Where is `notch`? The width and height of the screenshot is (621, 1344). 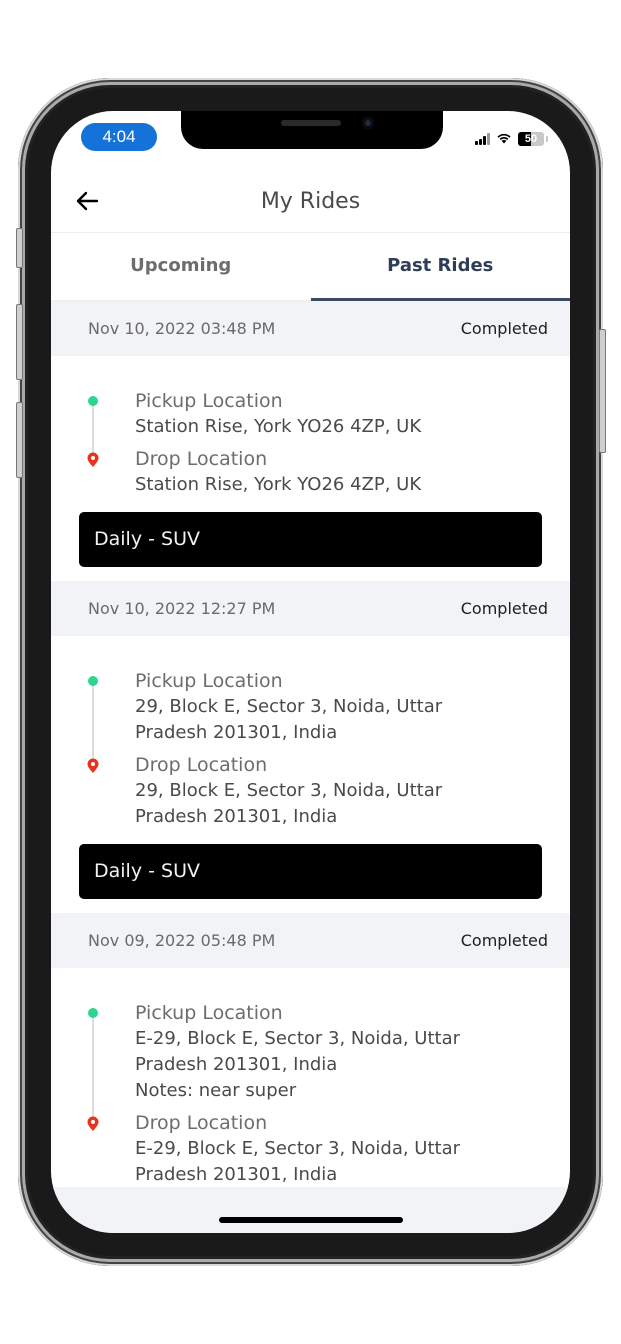 notch is located at coordinates (312, 130).